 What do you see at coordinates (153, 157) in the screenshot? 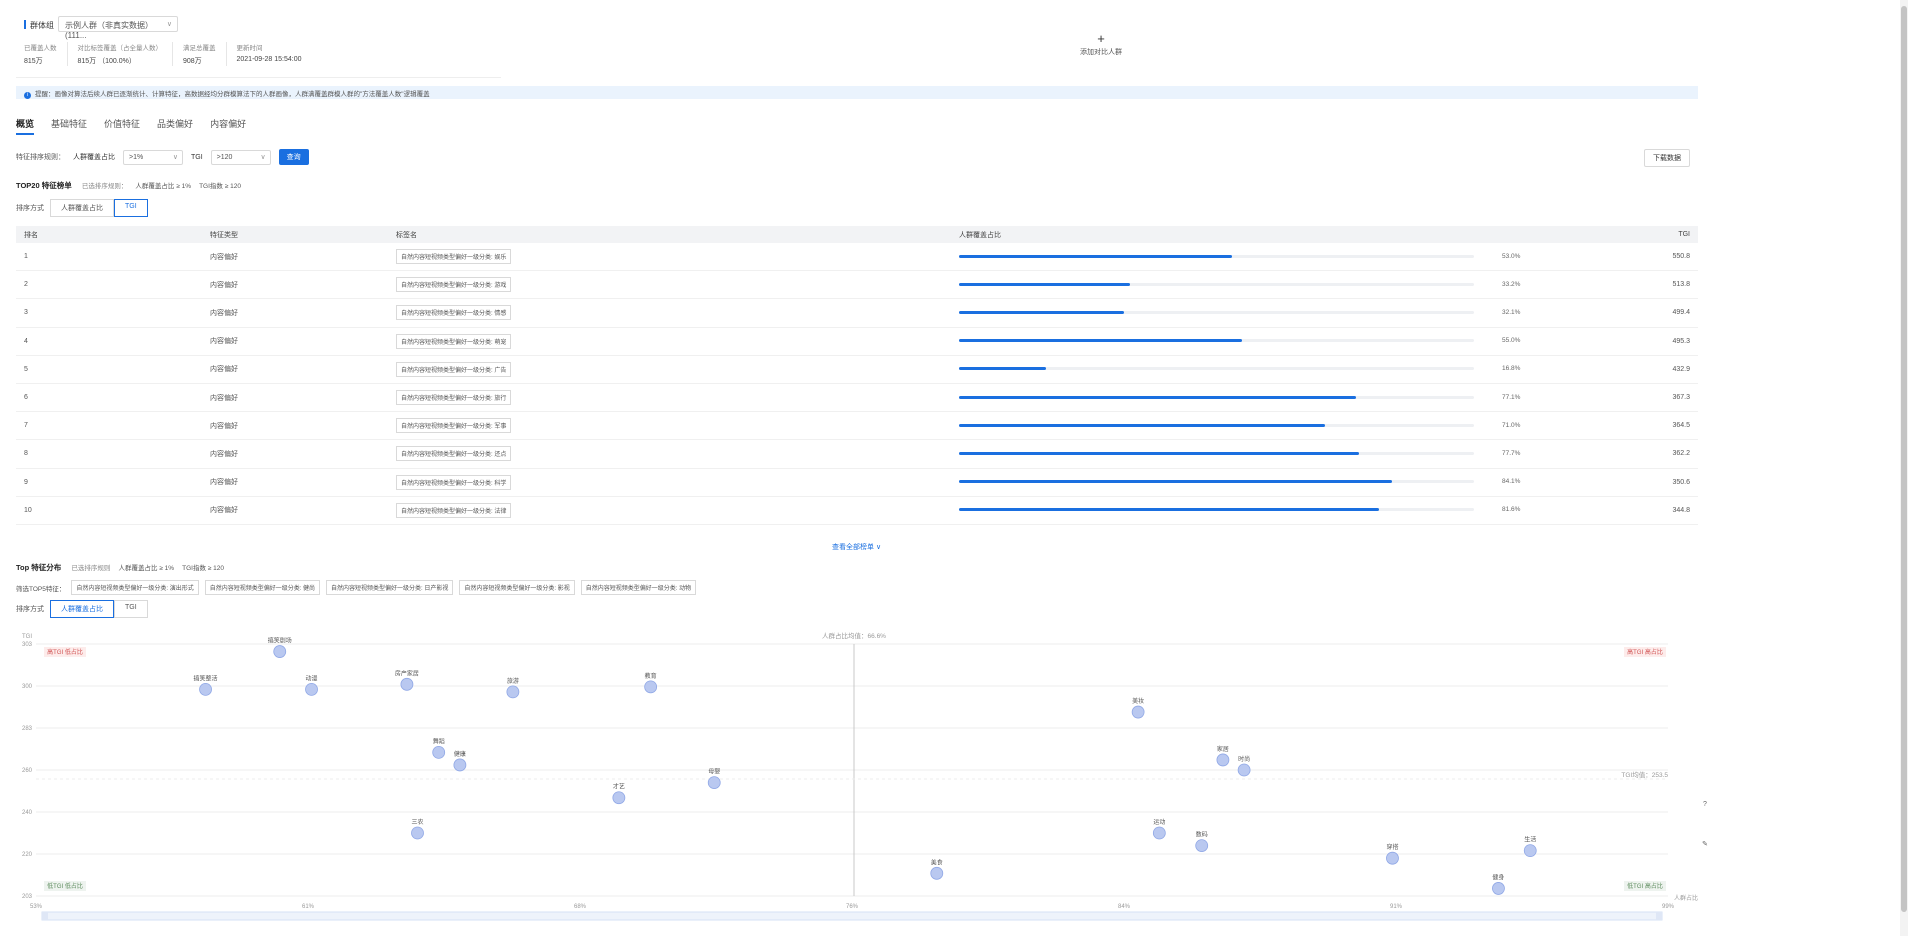
I see `cover-select: >1% ∨` at bounding box center [153, 157].